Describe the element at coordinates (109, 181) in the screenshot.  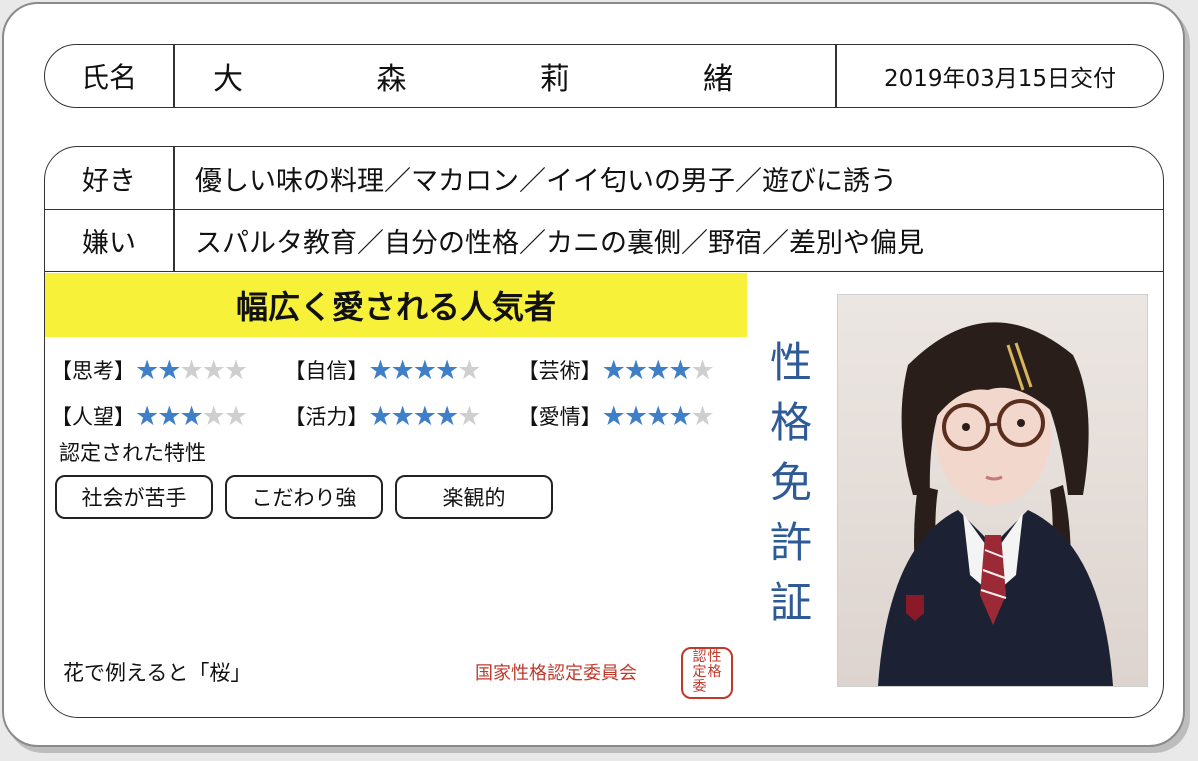
I see `likes-label: 好き` at that location.